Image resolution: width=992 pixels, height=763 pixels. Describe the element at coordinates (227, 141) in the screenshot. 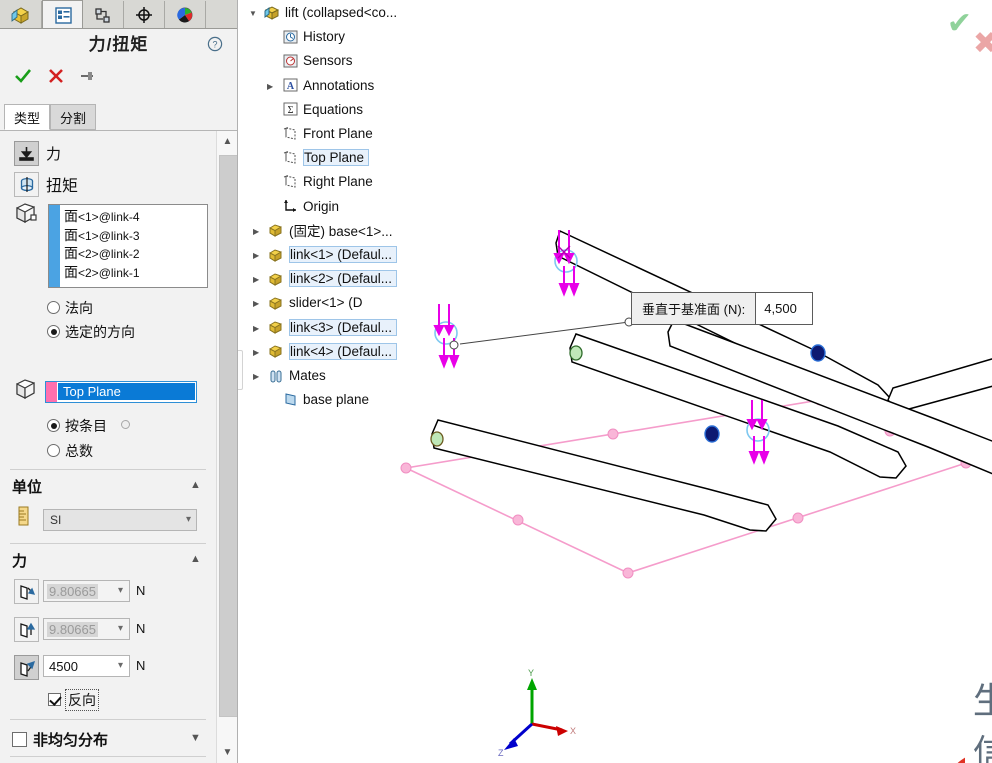

I see `scroll-up-icon: ▲` at that location.